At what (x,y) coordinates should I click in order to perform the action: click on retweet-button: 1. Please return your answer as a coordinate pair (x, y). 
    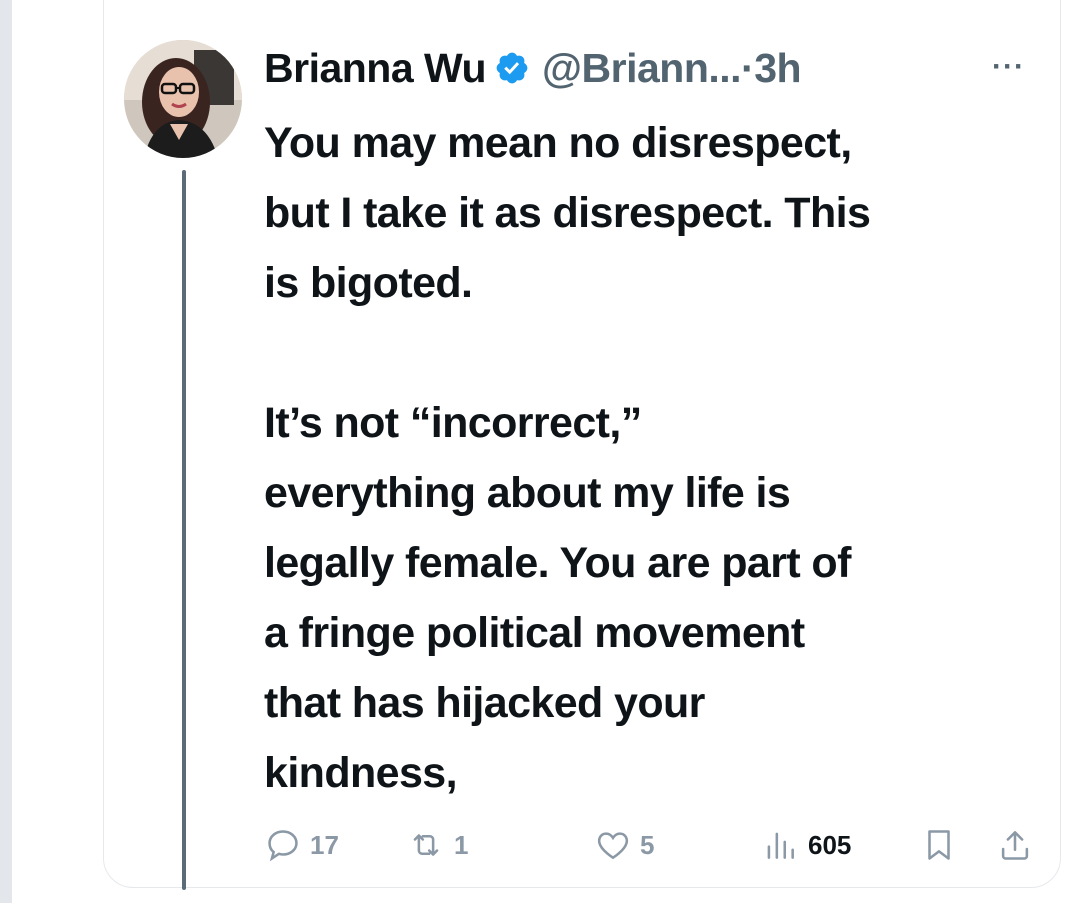
    Looking at the image, I should click on (437, 845).